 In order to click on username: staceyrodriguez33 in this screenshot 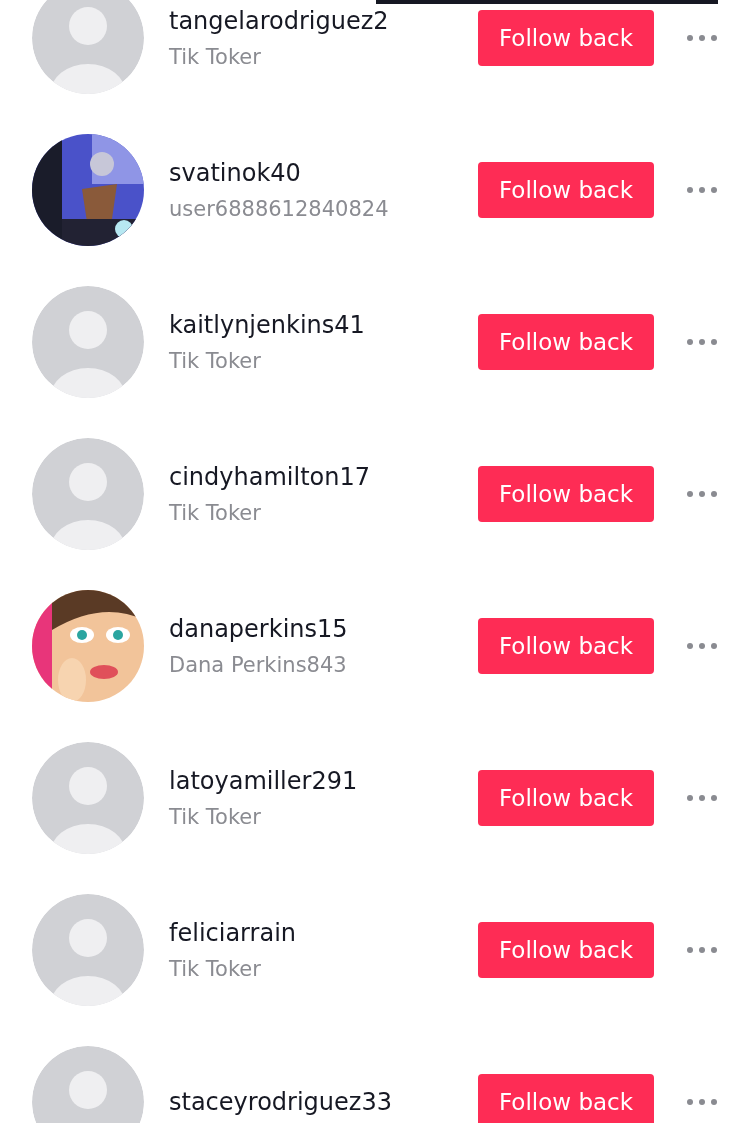, I will do `click(280, 1102)`.